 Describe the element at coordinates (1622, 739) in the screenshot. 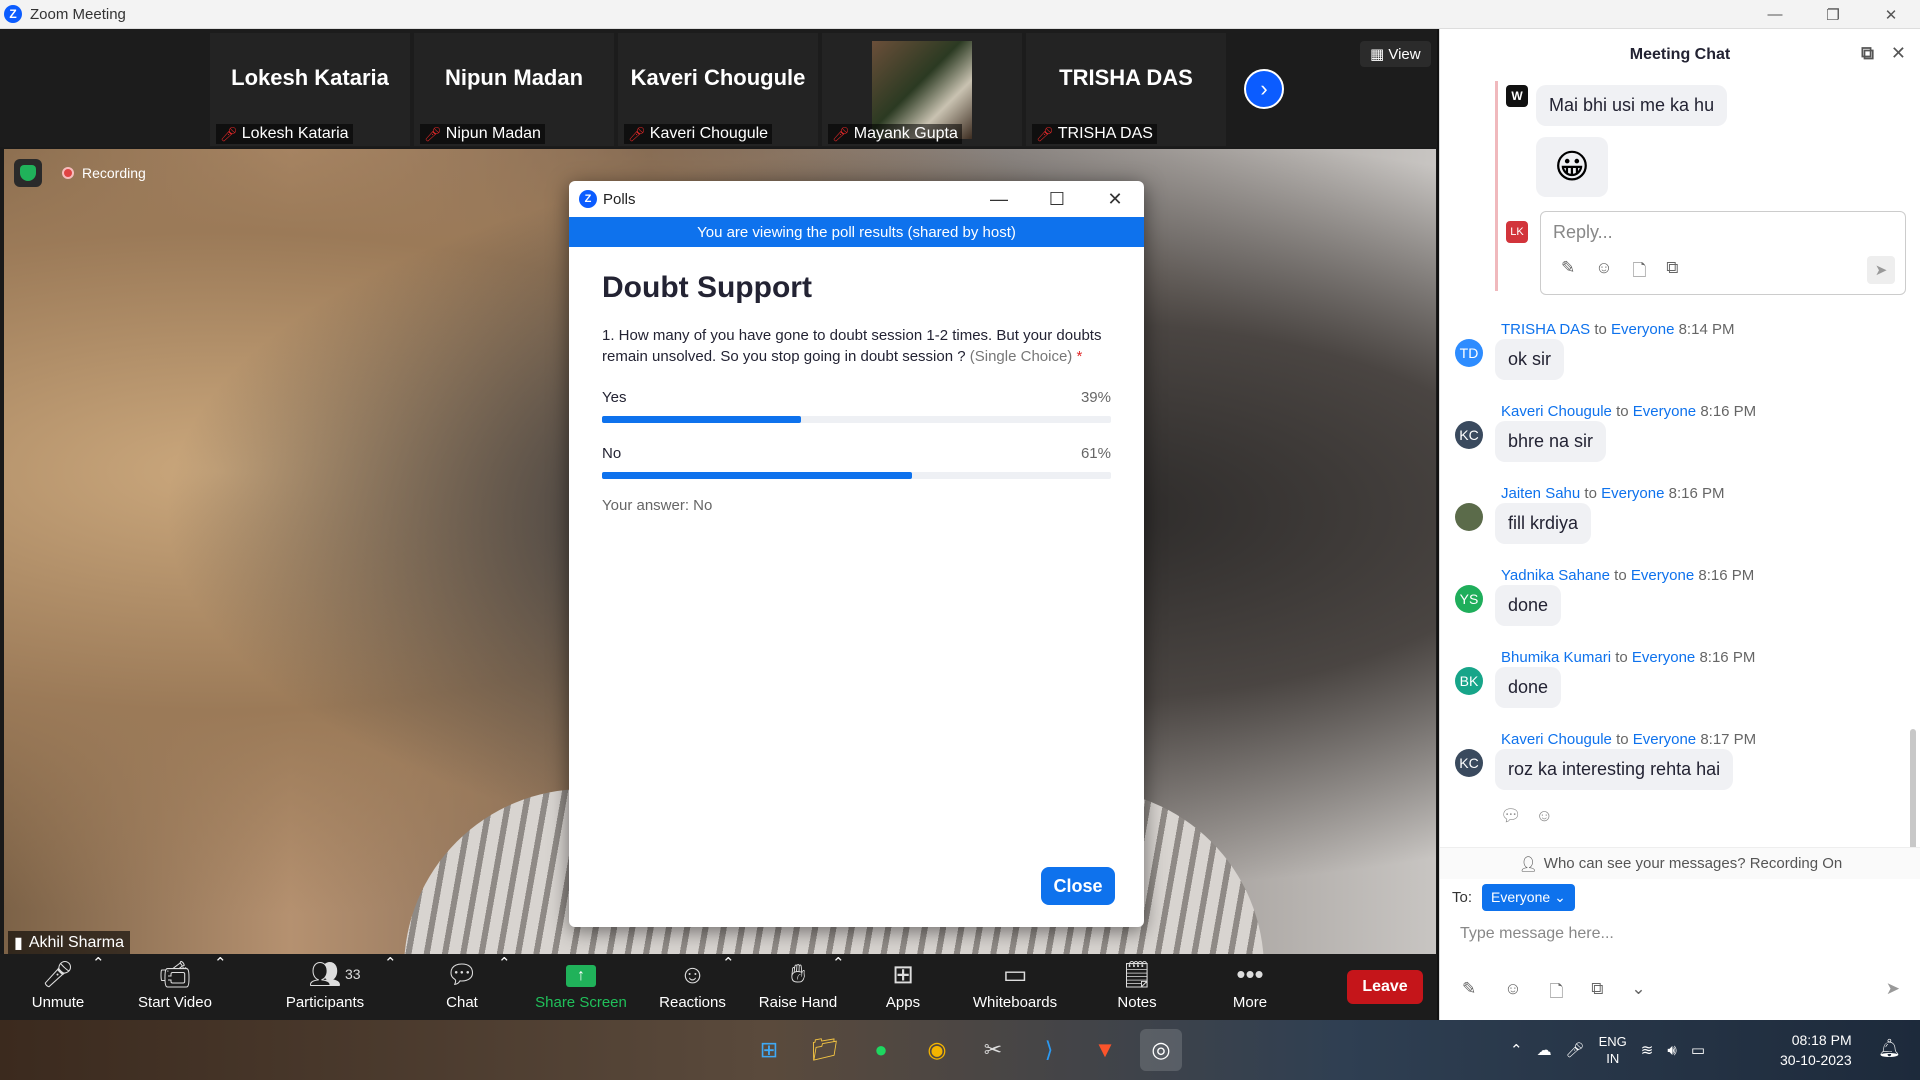

I see `to-word: to` at that location.